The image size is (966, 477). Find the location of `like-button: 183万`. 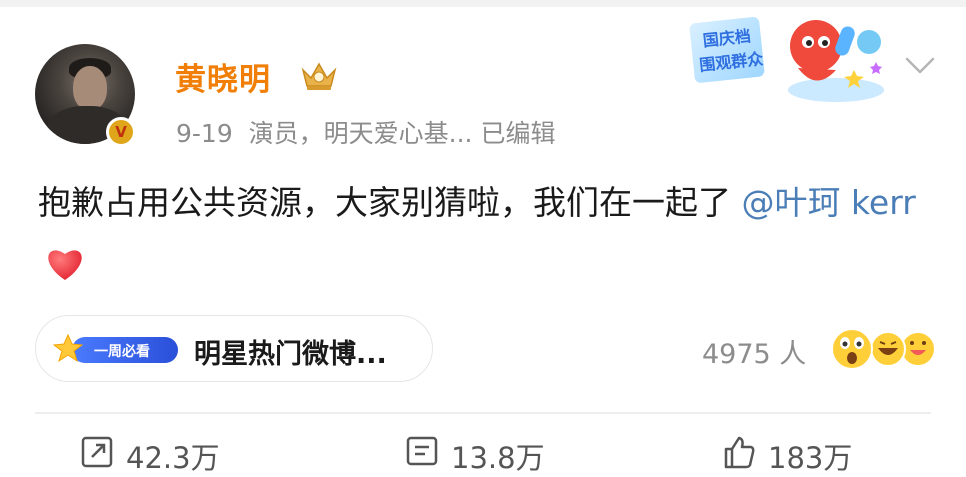

like-button: 183万 is located at coordinates (787, 456).